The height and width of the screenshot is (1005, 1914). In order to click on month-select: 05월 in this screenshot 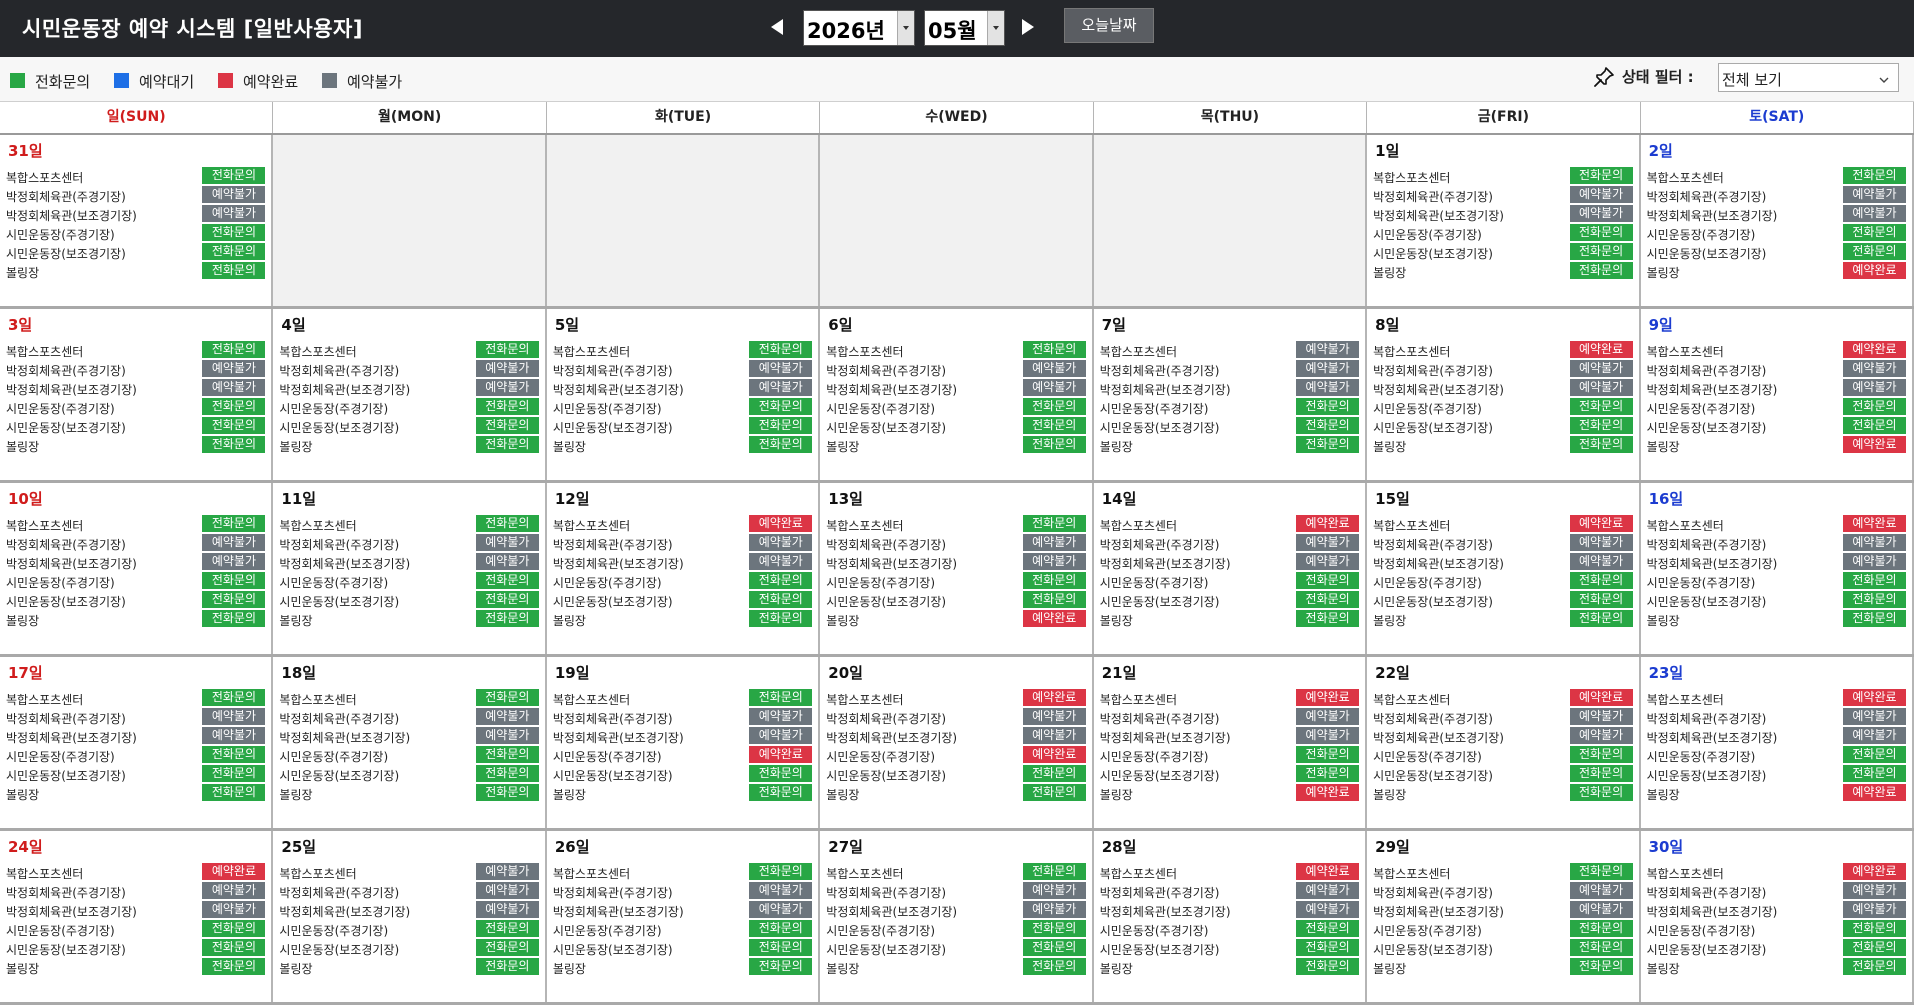, I will do `click(964, 28)`.